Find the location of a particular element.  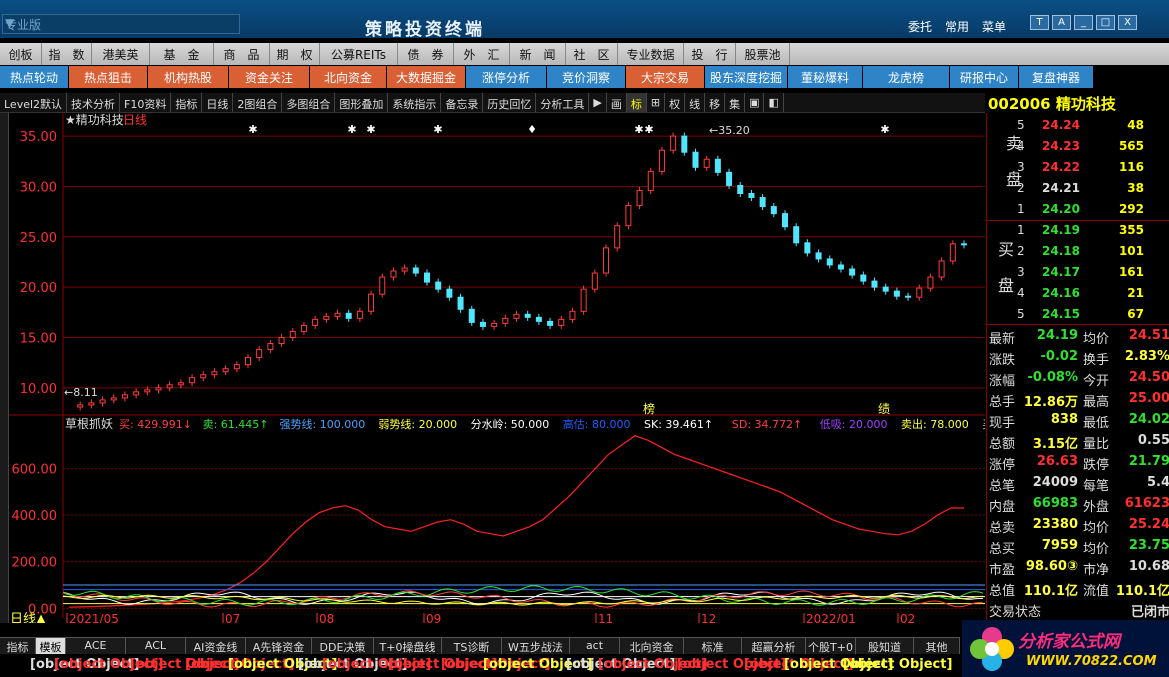

chart-tool-button: ⊞ is located at coordinates (656, 102).